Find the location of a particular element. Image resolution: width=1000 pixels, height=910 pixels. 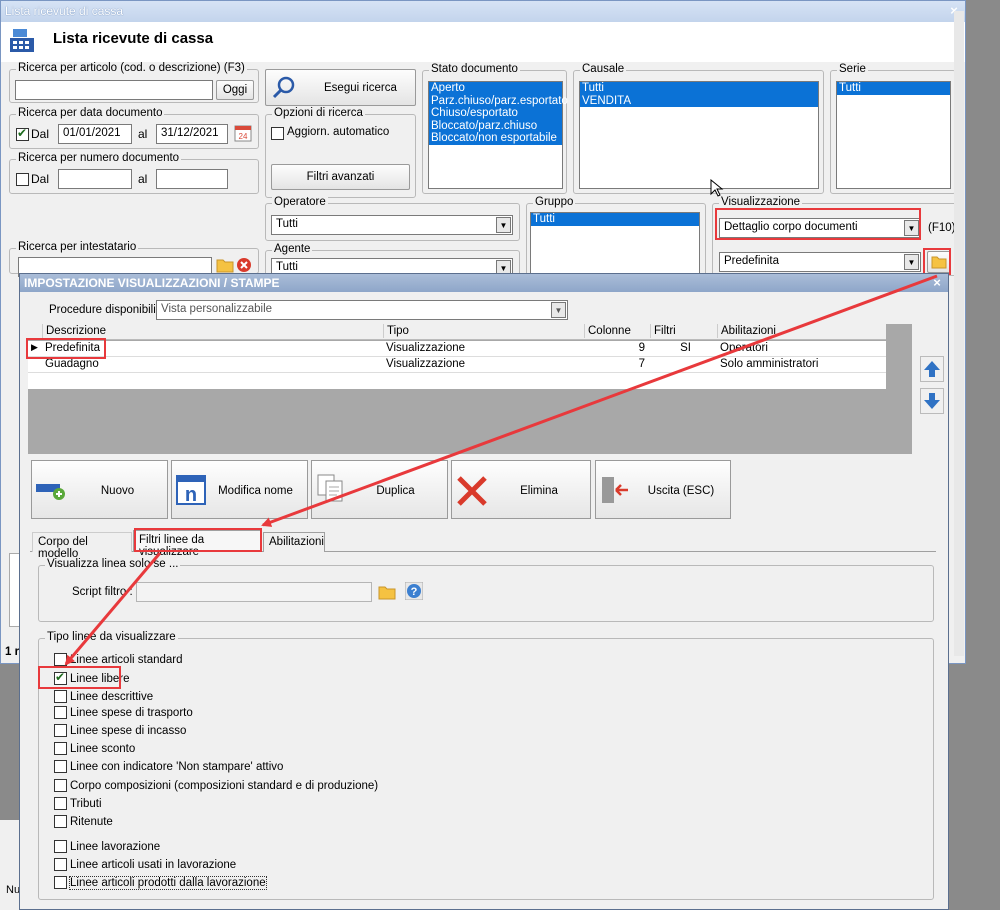

number-from-input is located at coordinates (95, 179).